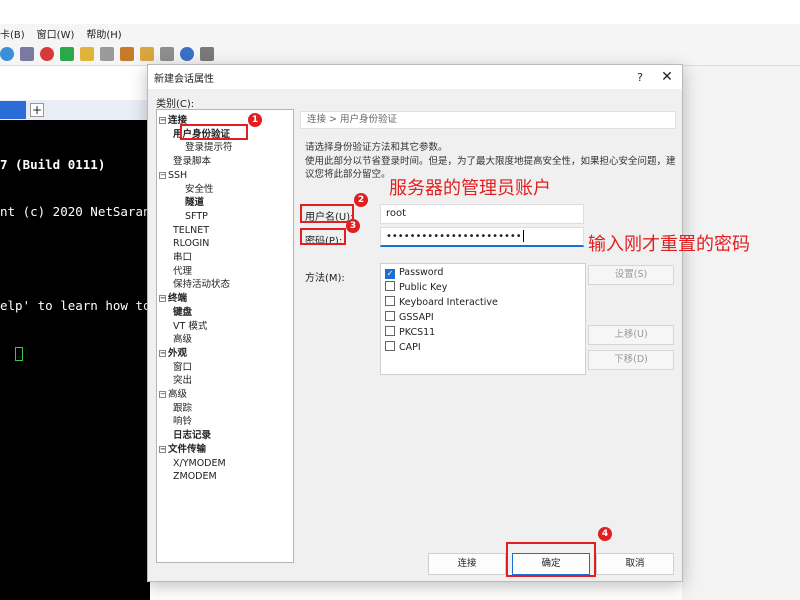 The image size is (800, 600). What do you see at coordinates (173, 298) in the screenshot?
I see `tree-item: − 终端` at bounding box center [173, 298].